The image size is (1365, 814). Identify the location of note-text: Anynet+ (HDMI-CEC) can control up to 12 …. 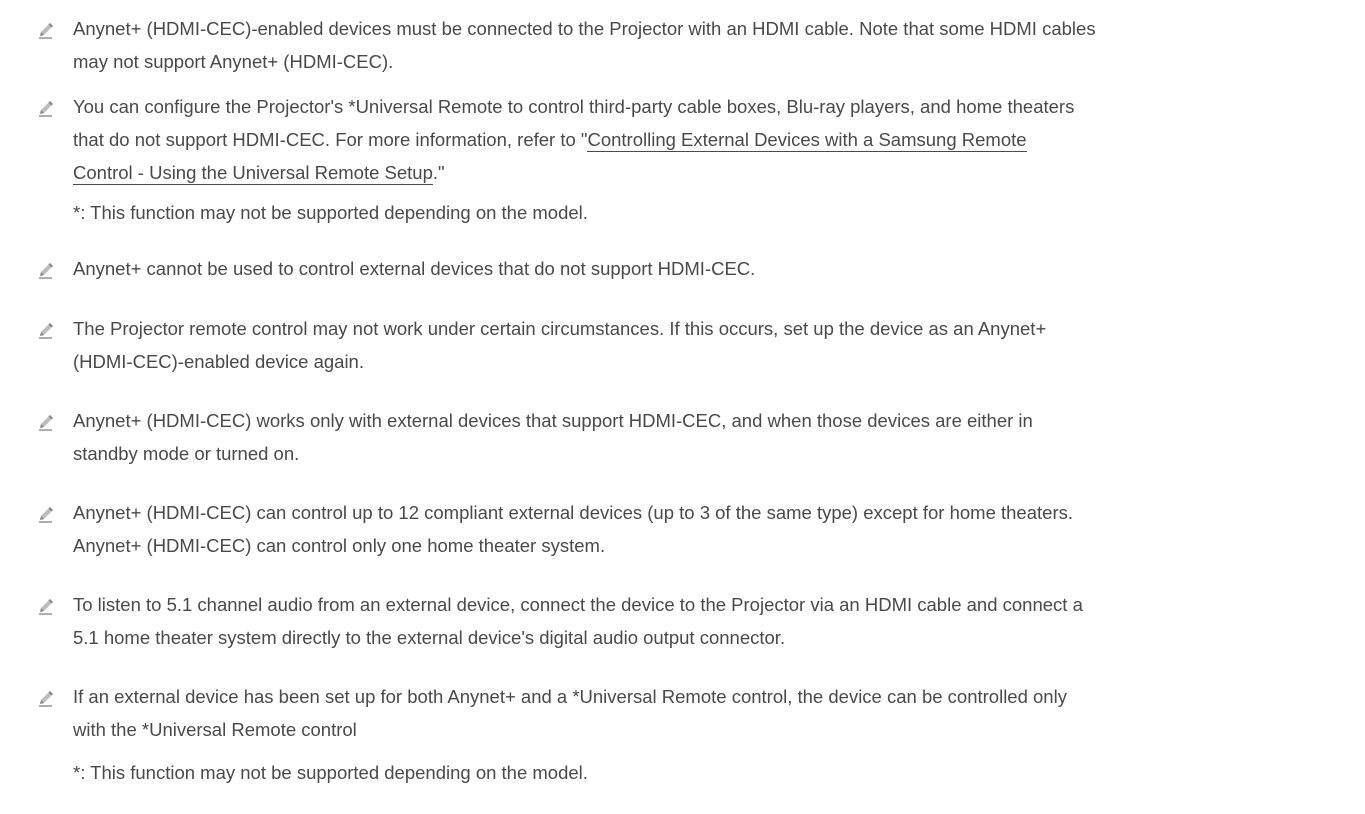
(573, 512).